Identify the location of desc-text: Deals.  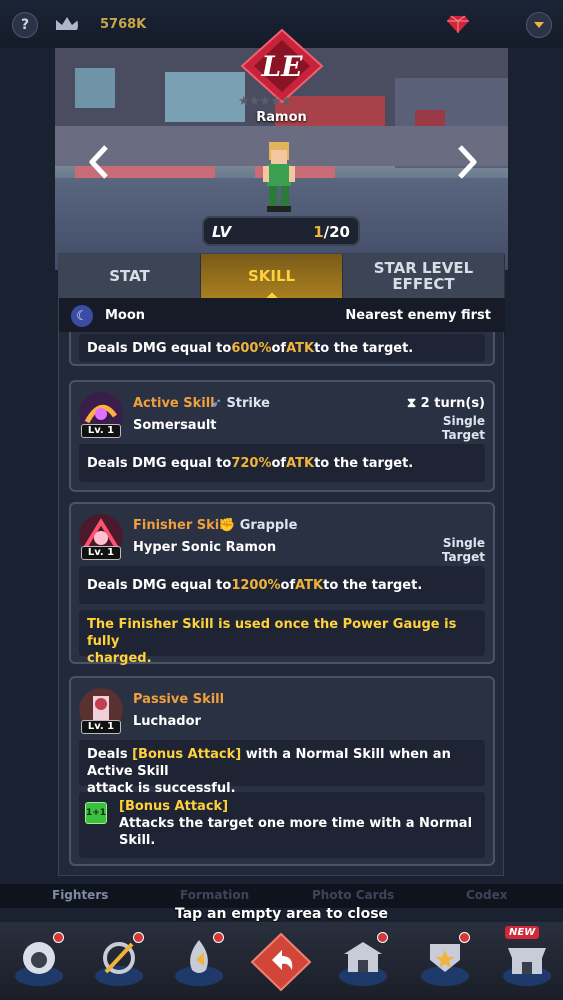
(110, 754).